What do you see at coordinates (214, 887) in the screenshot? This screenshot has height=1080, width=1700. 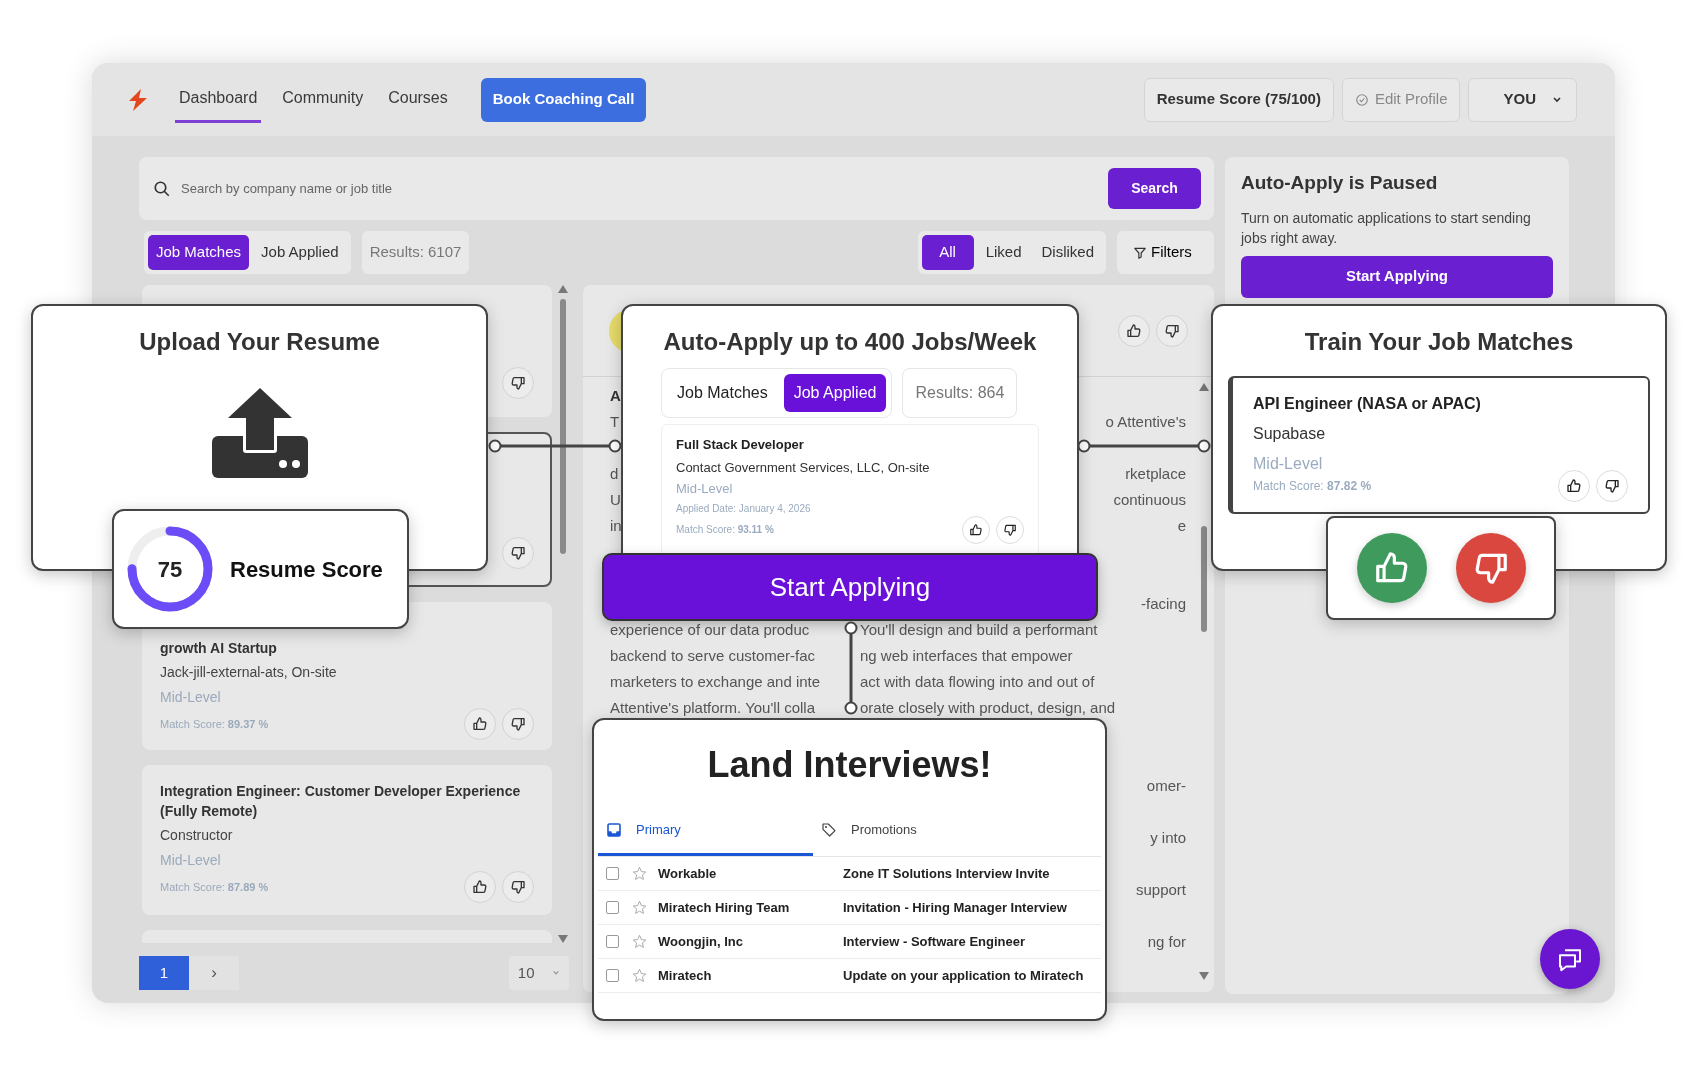 I see `match-score: Match Score: 87.89 %` at bounding box center [214, 887].